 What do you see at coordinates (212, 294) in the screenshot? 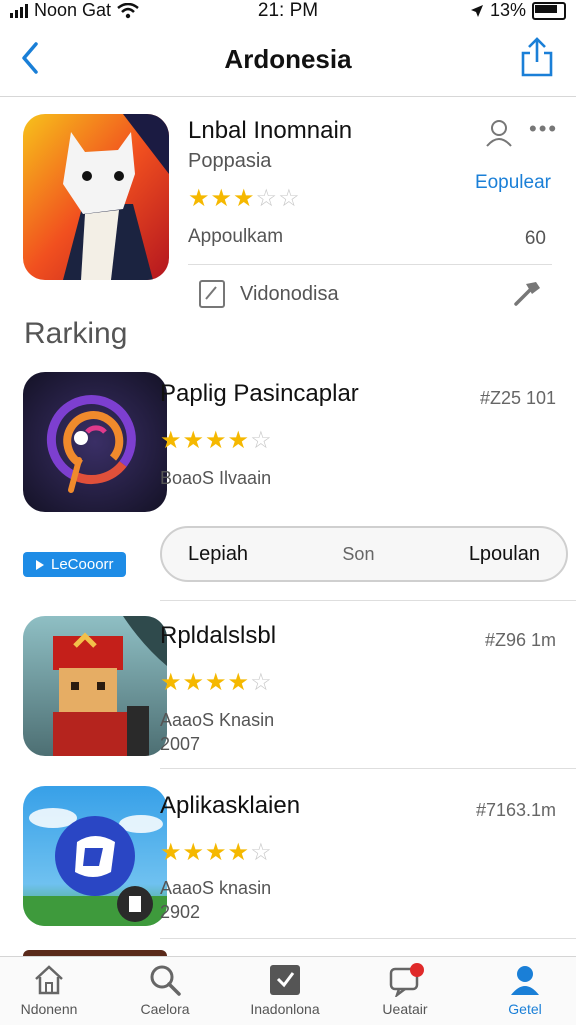
I see `document-icon` at bounding box center [212, 294].